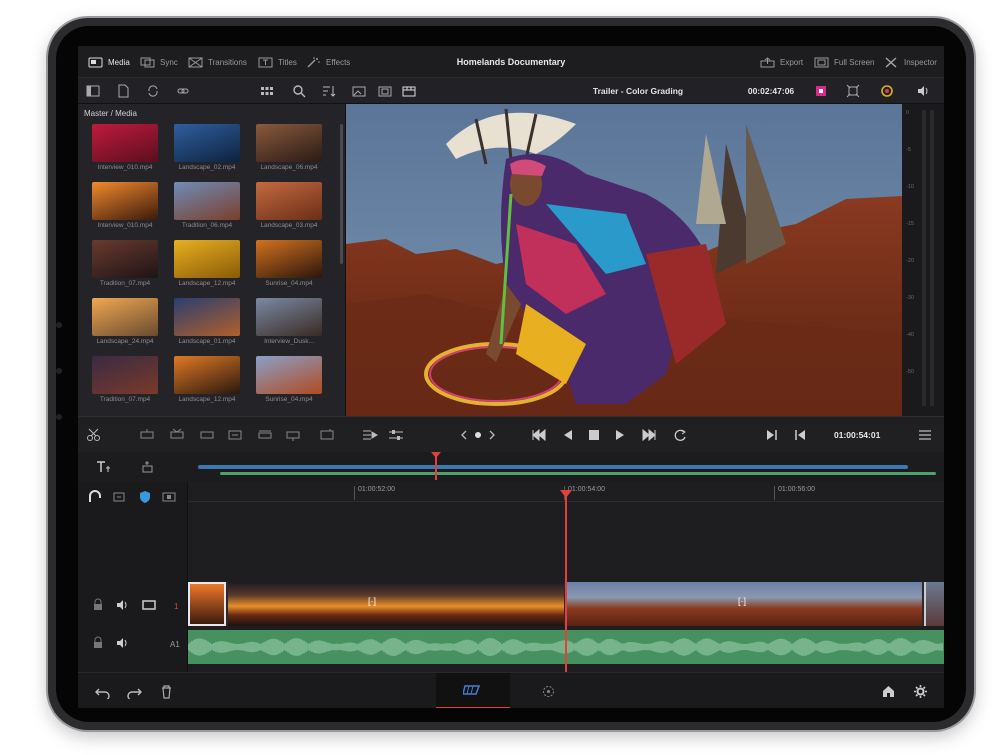  I want to click on clip-view-button, so click(409, 91).